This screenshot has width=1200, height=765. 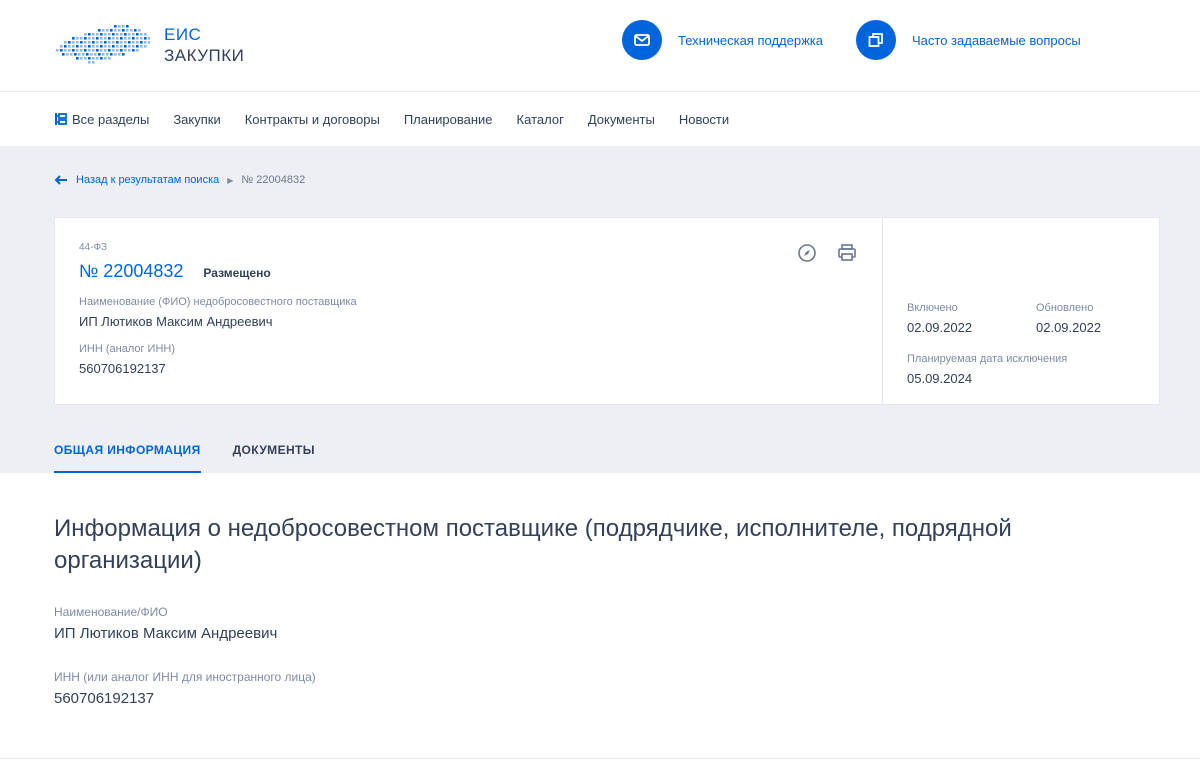 What do you see at coordinates (111, 119) in the screenshot?
I see `nav-all-sections-label: Все разделы` at bounding box center [111, 119].